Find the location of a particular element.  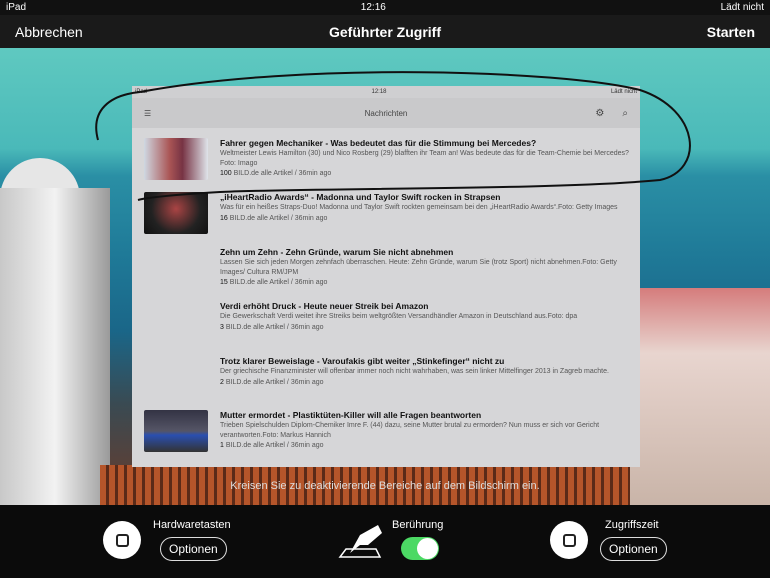

page-title: Geführter Zugriff is located at coordinates (385, 31).